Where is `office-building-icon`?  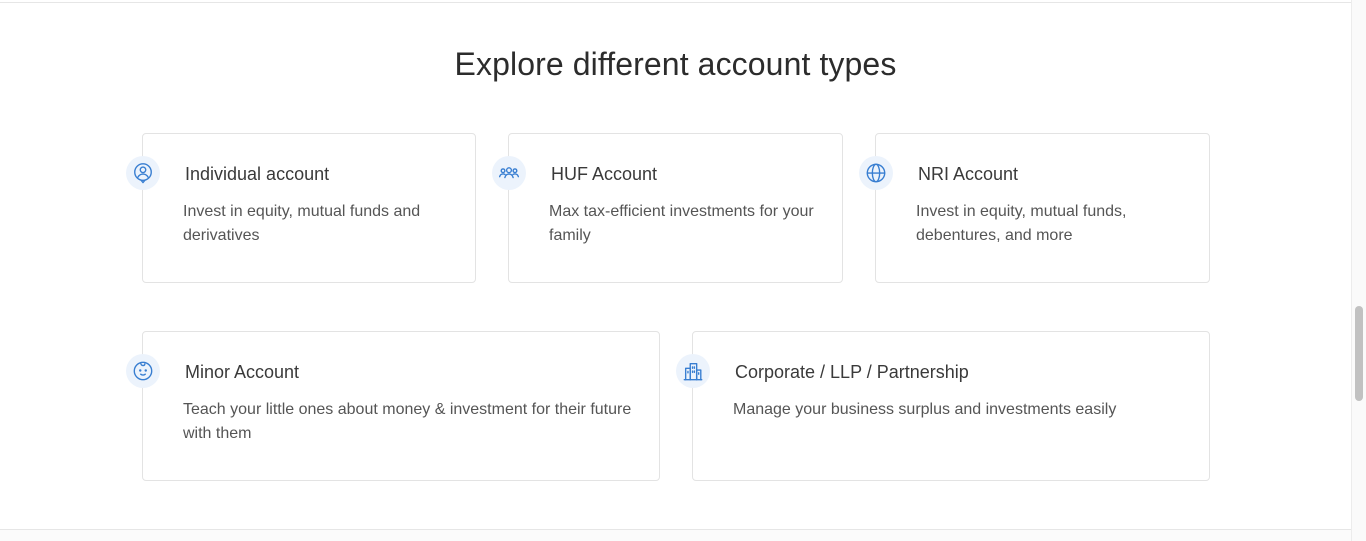
office-building-icon is located at coordinates (693, 371).